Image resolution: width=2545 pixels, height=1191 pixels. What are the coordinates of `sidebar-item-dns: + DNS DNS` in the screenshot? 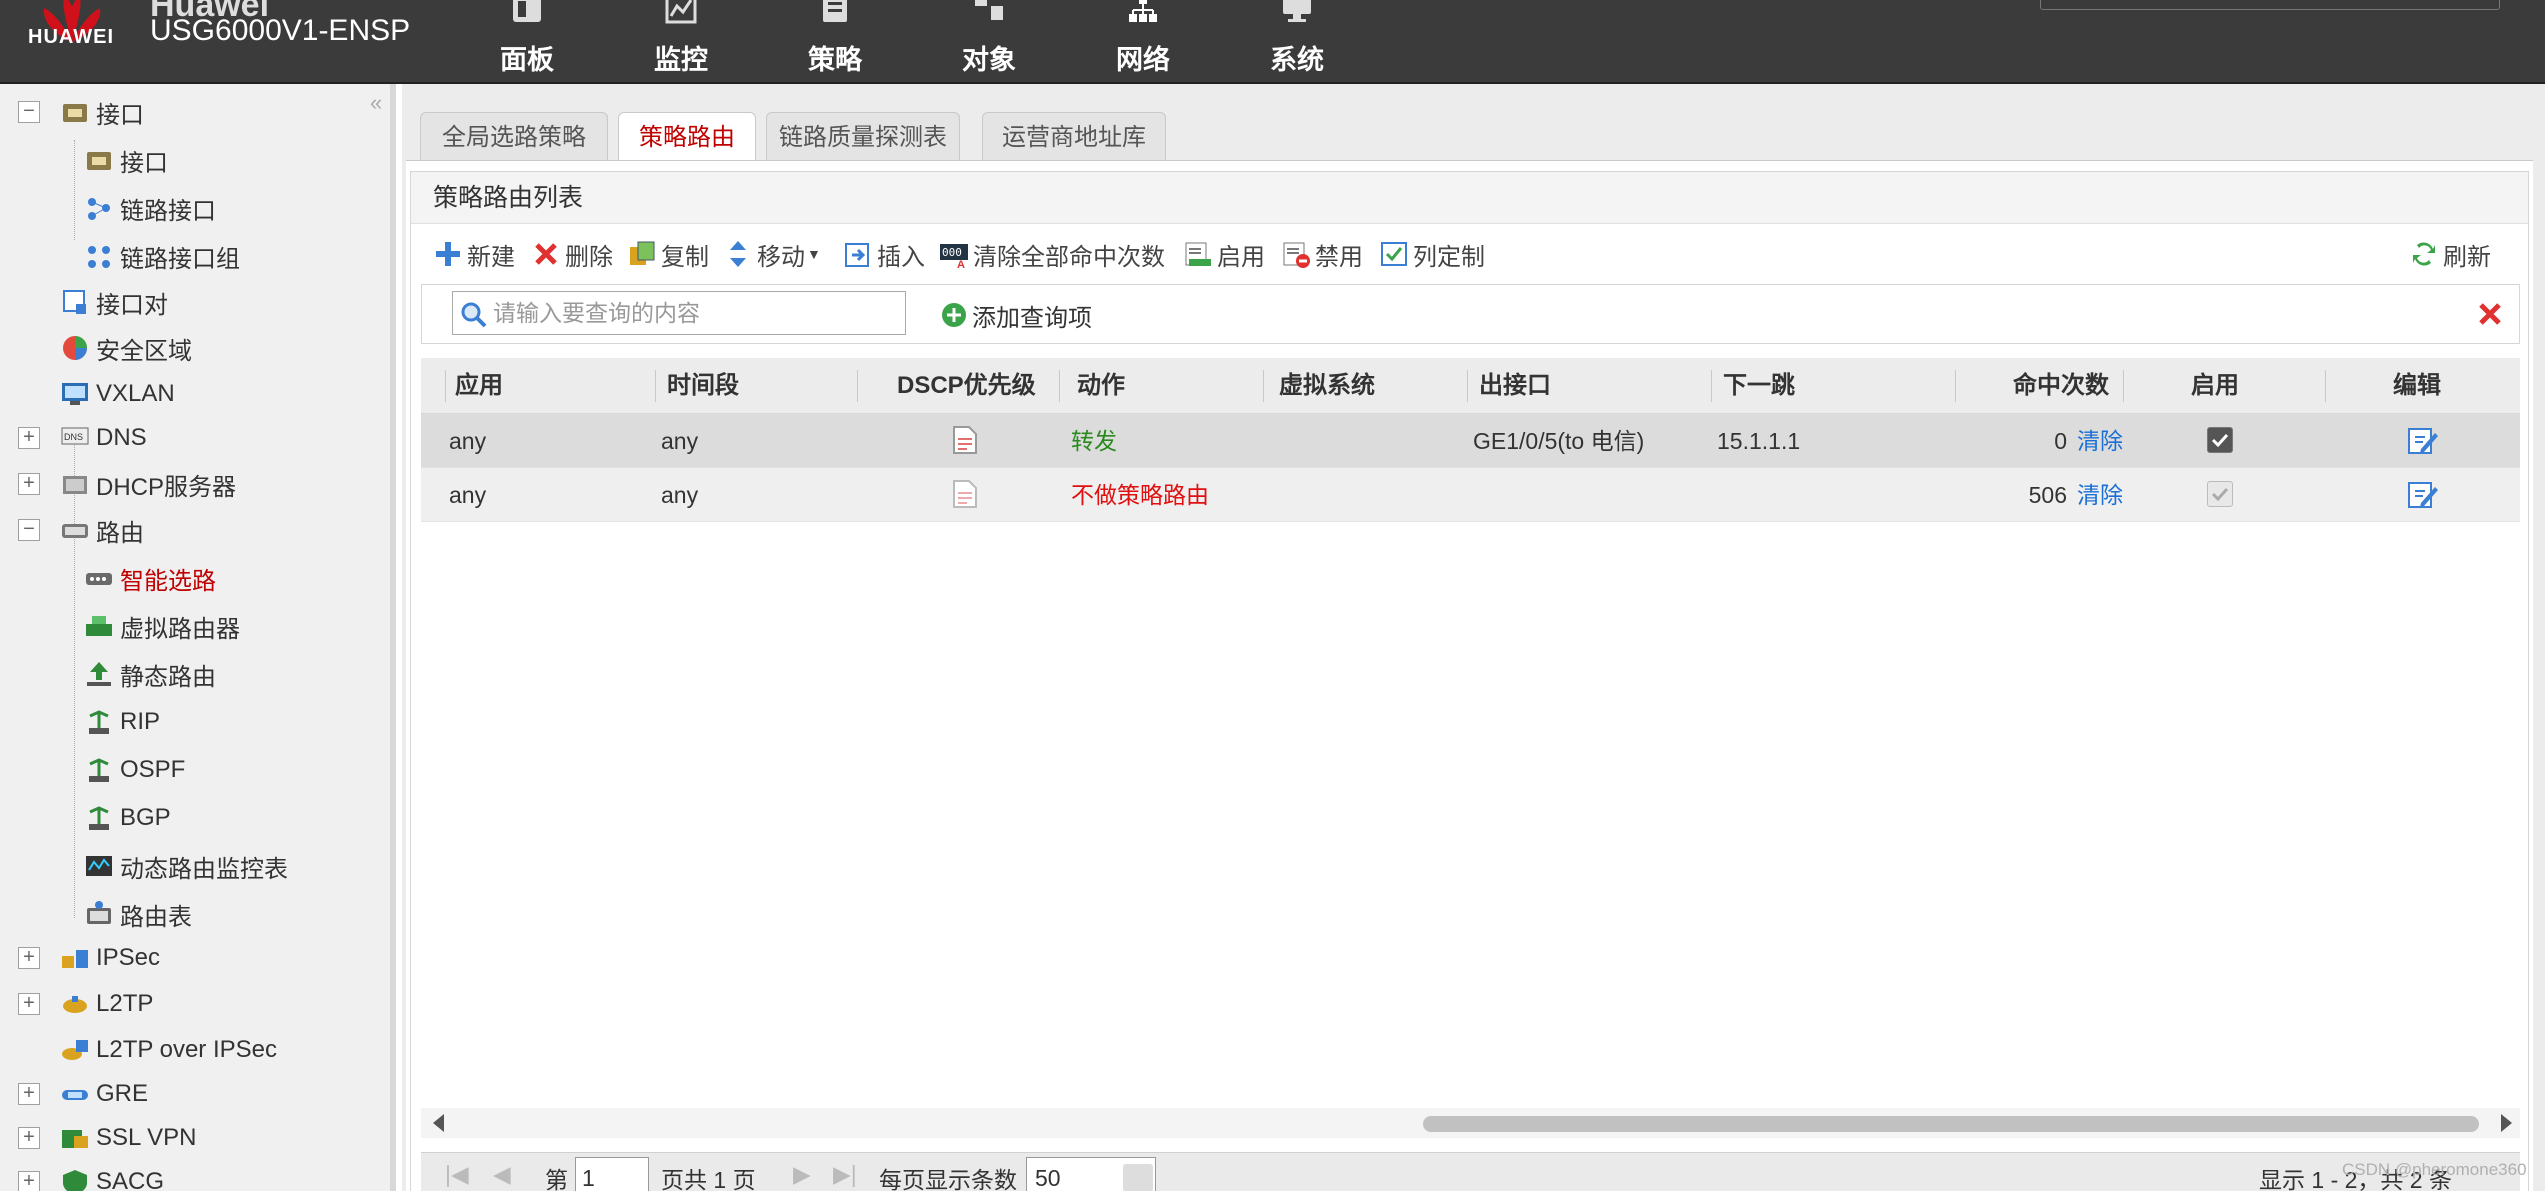 It's located at (73, 438).